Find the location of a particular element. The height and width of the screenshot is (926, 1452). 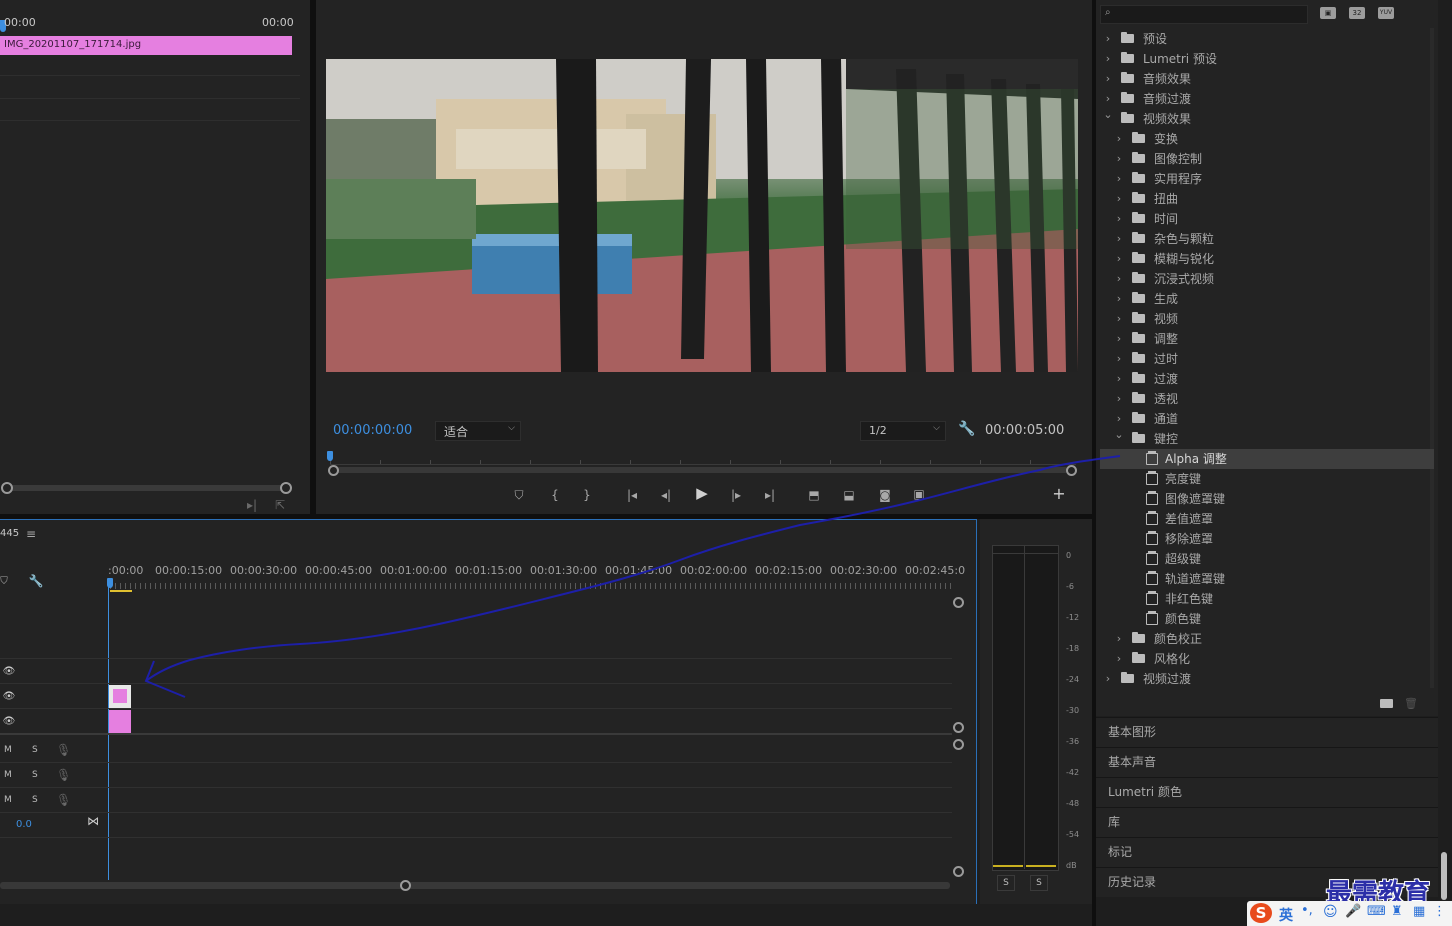

meter-scale-label: dB is located at coordinates (1071, 865).